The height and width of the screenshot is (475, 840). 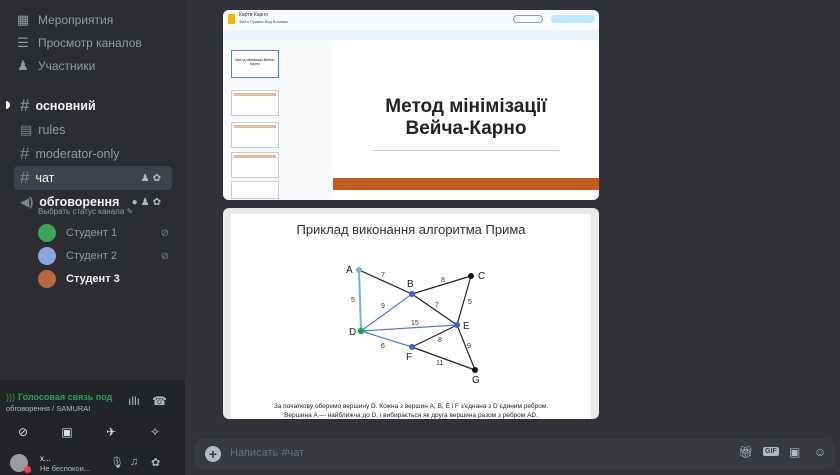 What do you see at coordinates (25, 153) in the screenshot?
I see `locked-hash-icon: #` at bounding box center [25, 153].